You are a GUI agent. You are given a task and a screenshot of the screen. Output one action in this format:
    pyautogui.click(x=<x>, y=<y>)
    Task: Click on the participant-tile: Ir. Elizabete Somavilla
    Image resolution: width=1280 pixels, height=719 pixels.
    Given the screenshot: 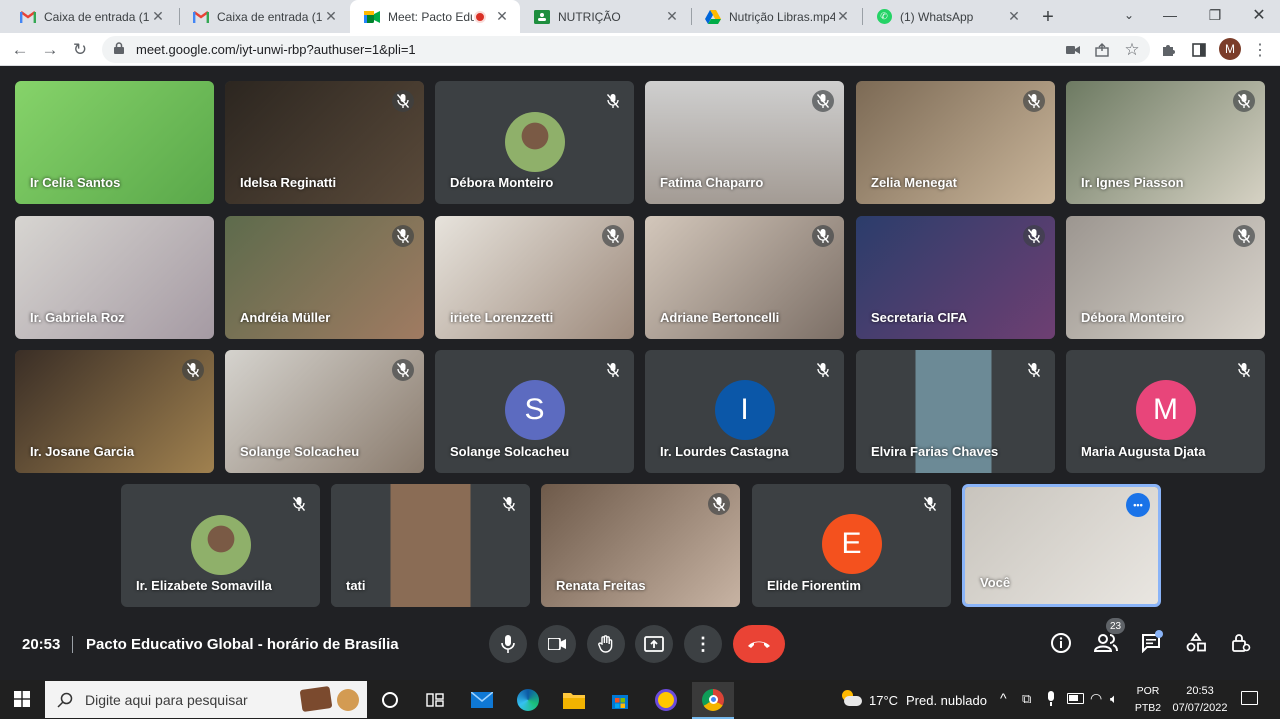 What is the action you would take?
    pyautogui.click(x=220, y=545)
    